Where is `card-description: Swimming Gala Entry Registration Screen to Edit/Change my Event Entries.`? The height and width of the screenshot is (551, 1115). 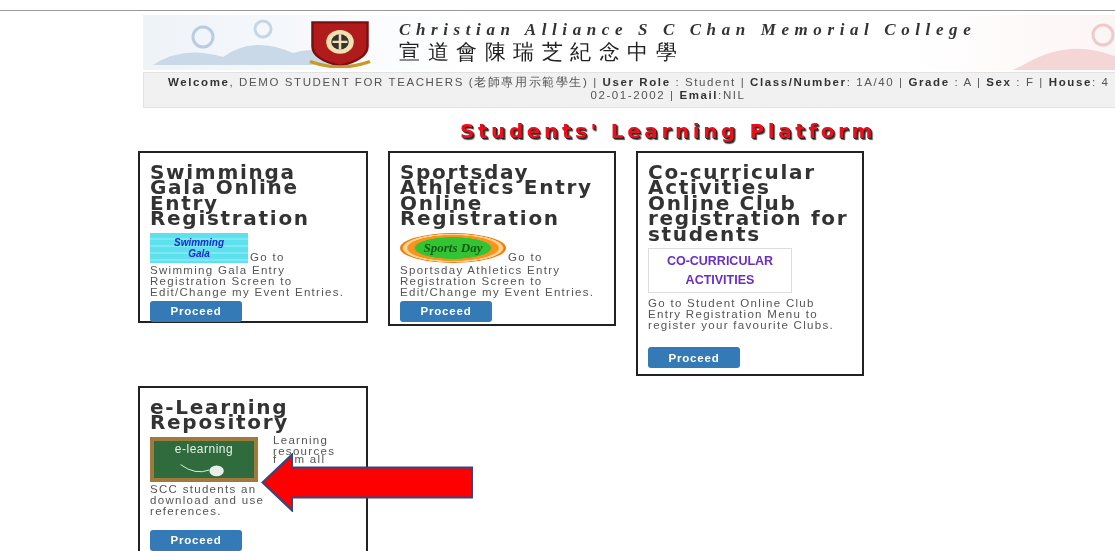
card-description: Swimming Gala Entry Registration Screen to Edit/Change my Event Entries. is located at coordinates (248, 281).